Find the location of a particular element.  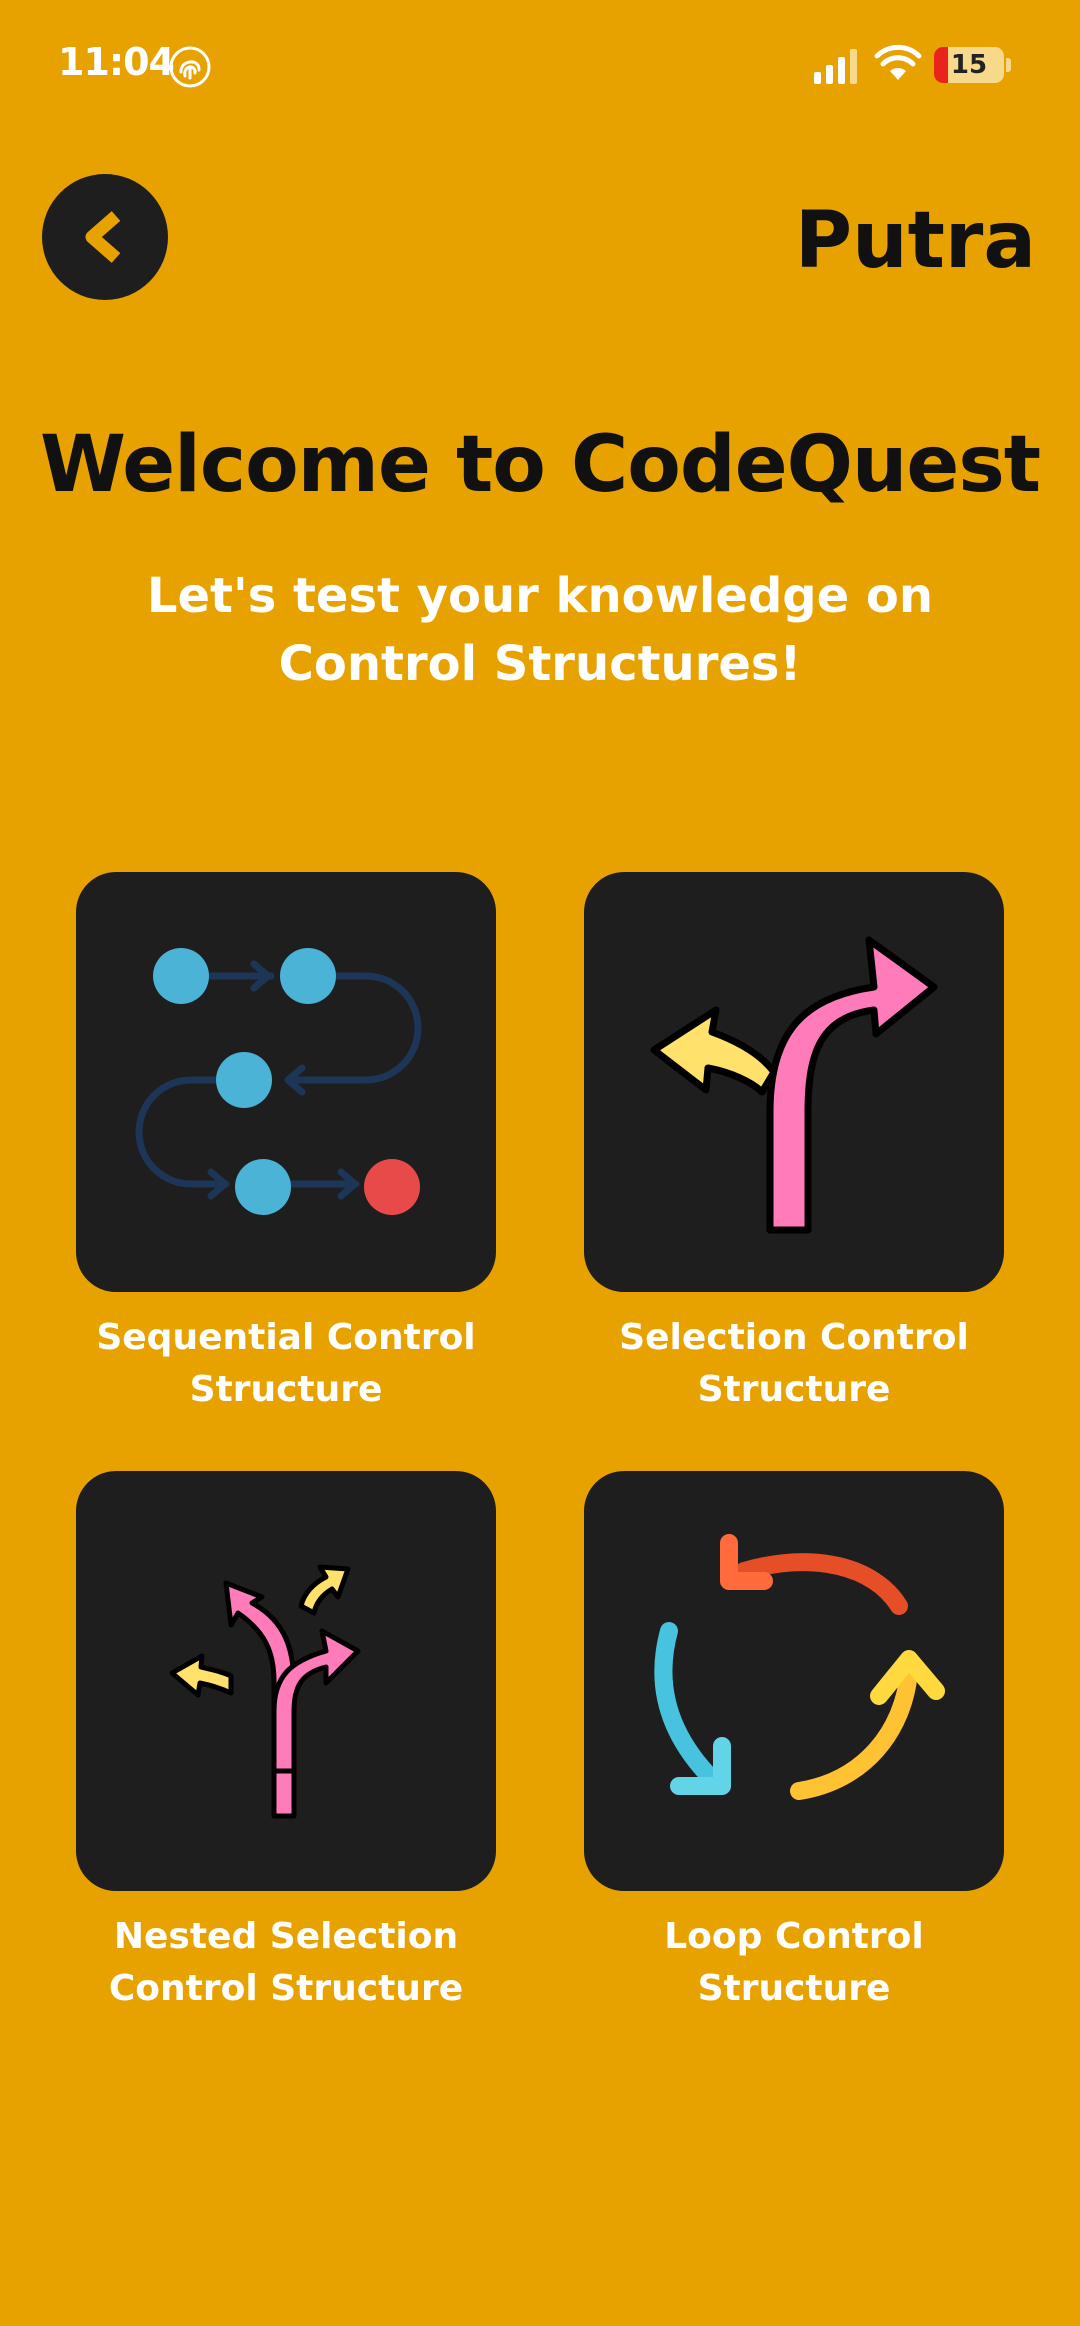

chevron-left-icon is located at coordinates (103, 237).